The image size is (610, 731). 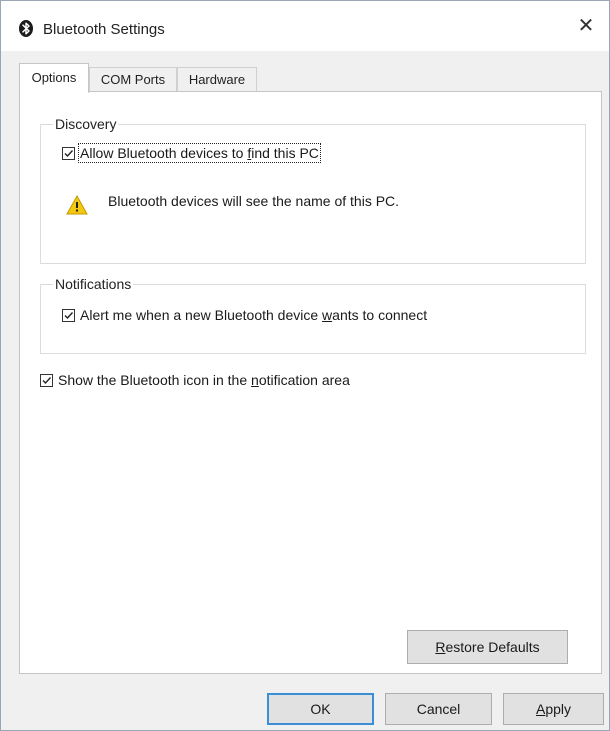 What do you see at coordinates (68, 315) in the screenshot?
I see `alert-new-device-checkbox-box` at bounding box center [68, 315].